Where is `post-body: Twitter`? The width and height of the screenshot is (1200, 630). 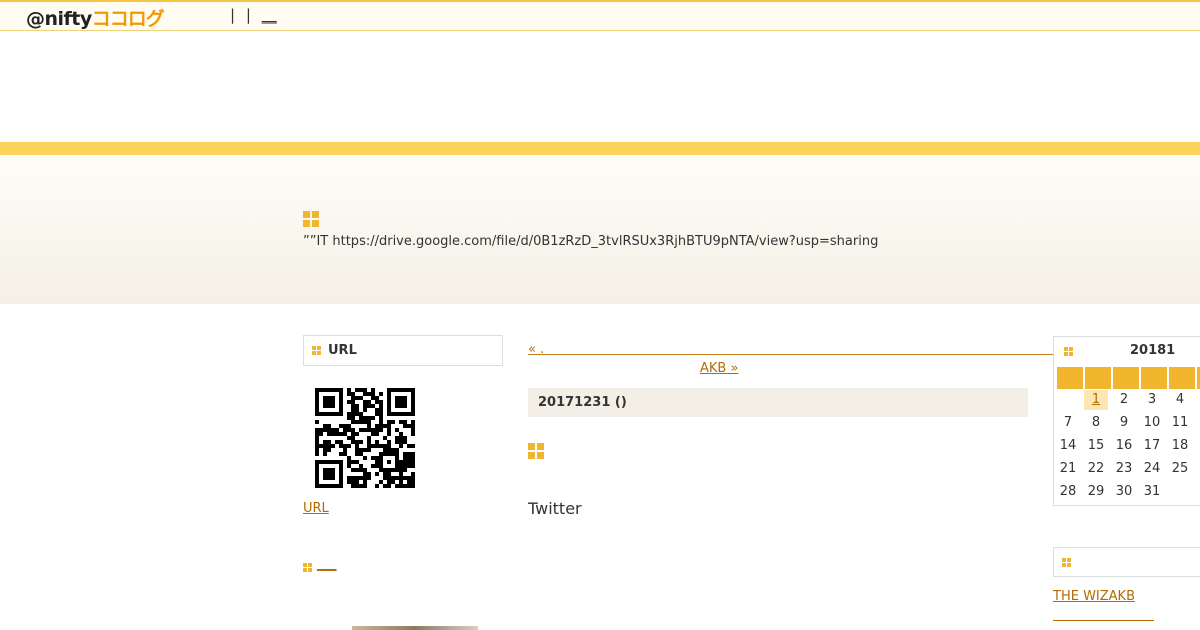 post-body: Twitter is located at coordinates (555, 508).